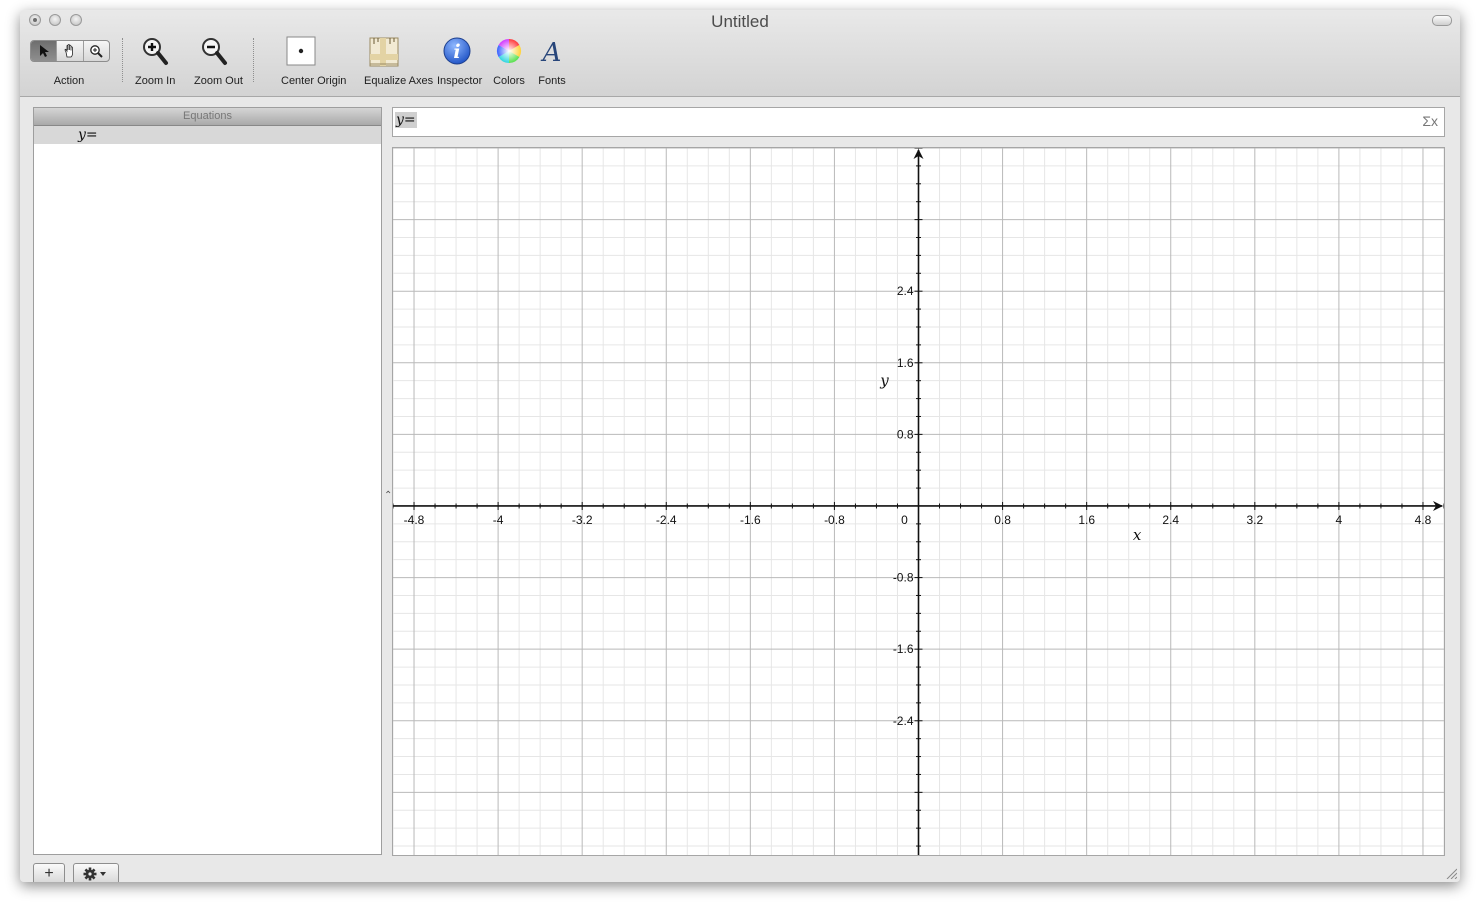  What do you see at coordinates (207, 117) in the screenshot?
I see `equations-header: Equations` at bounding box center [207, 117].